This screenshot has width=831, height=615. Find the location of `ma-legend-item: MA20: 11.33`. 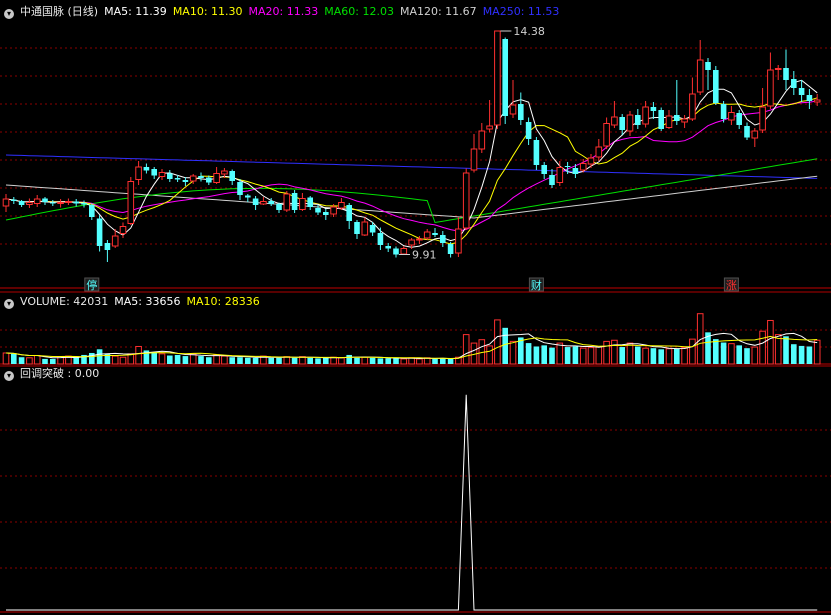

ma-legend-item: MA20: 11.33 is located at coordinates (283, 11).